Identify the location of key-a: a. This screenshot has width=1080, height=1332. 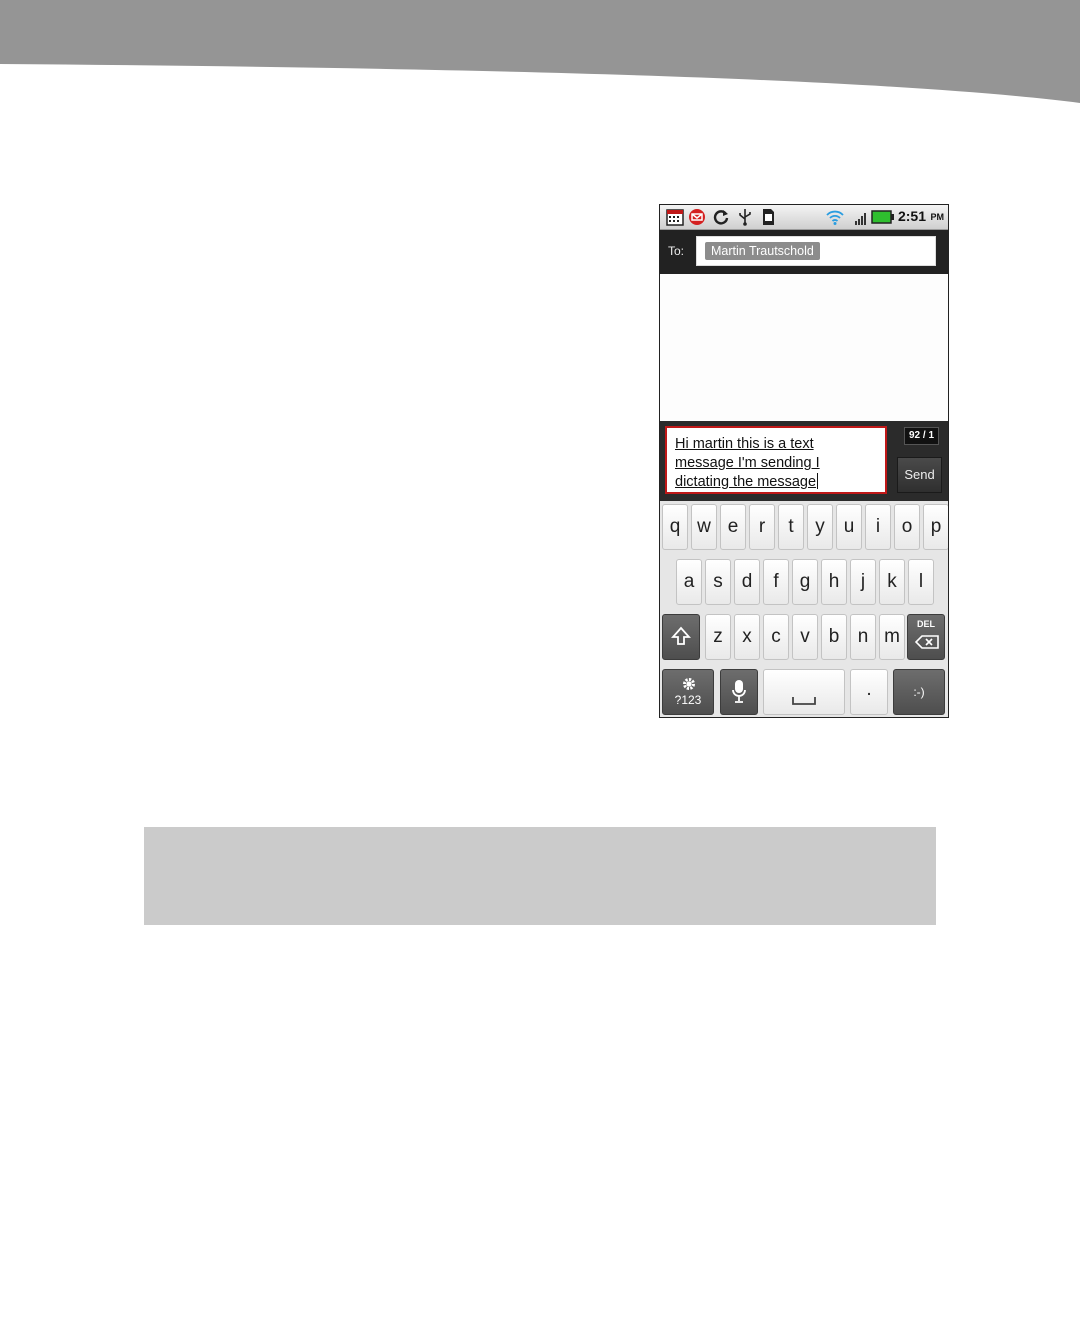
(689, 582).